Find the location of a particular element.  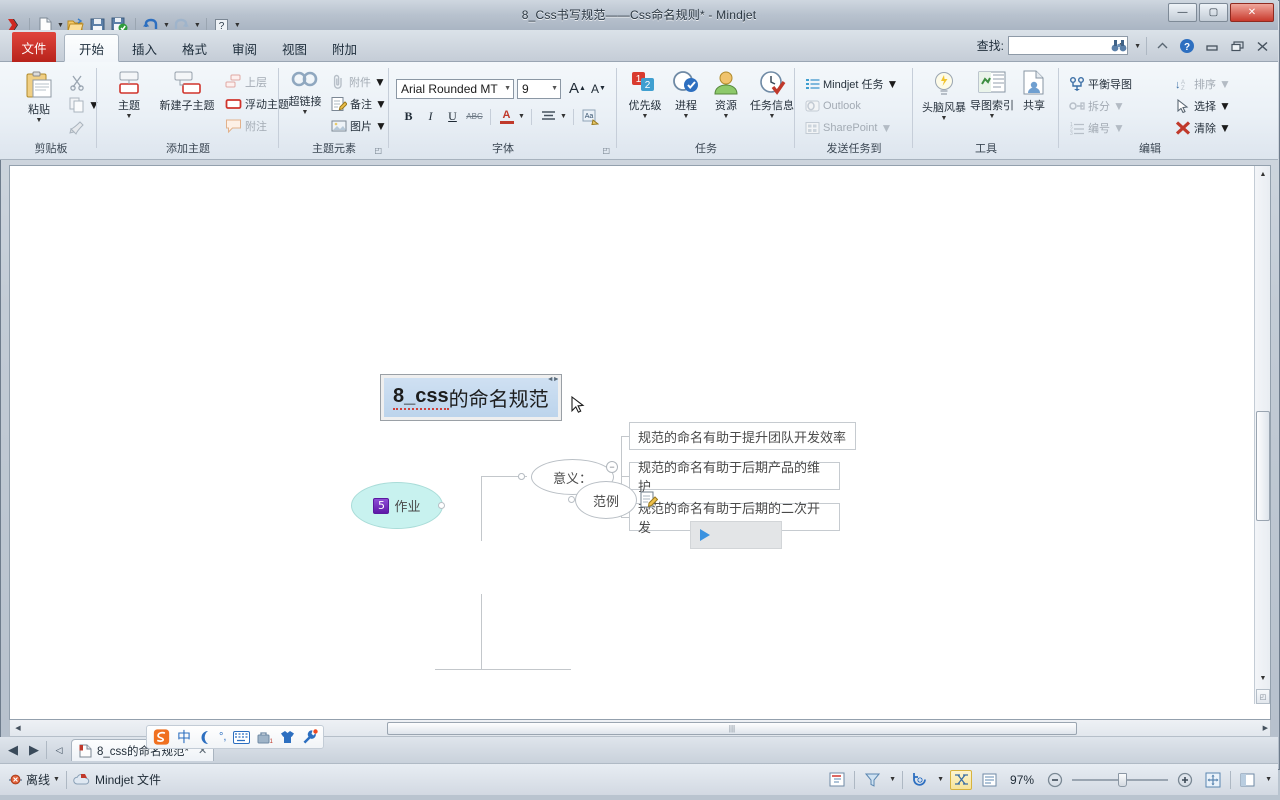

sort-dropdown-icon: ▼ is located at coordinates (1225, 84).